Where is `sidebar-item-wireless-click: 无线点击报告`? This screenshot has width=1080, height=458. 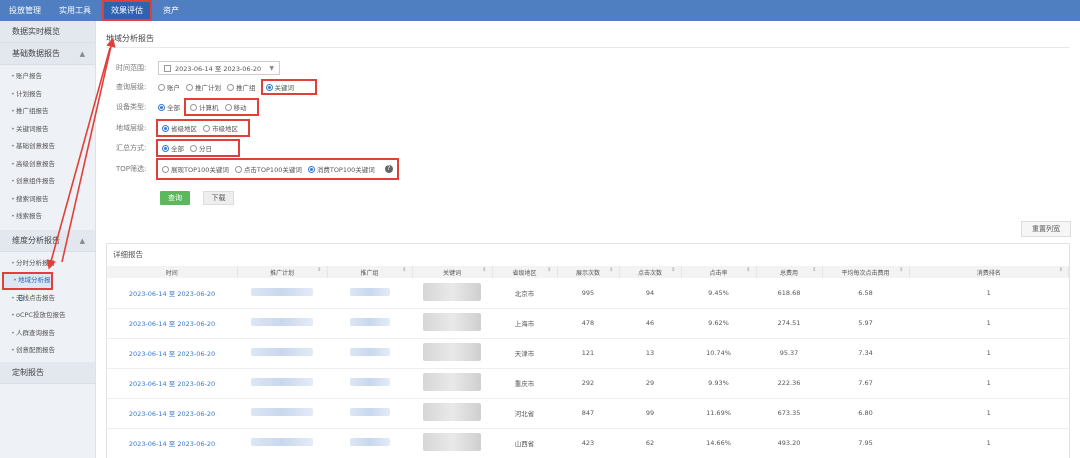 sidebar-item-wireless-click: 无线点击报告 is located at coordinates (47, 299).